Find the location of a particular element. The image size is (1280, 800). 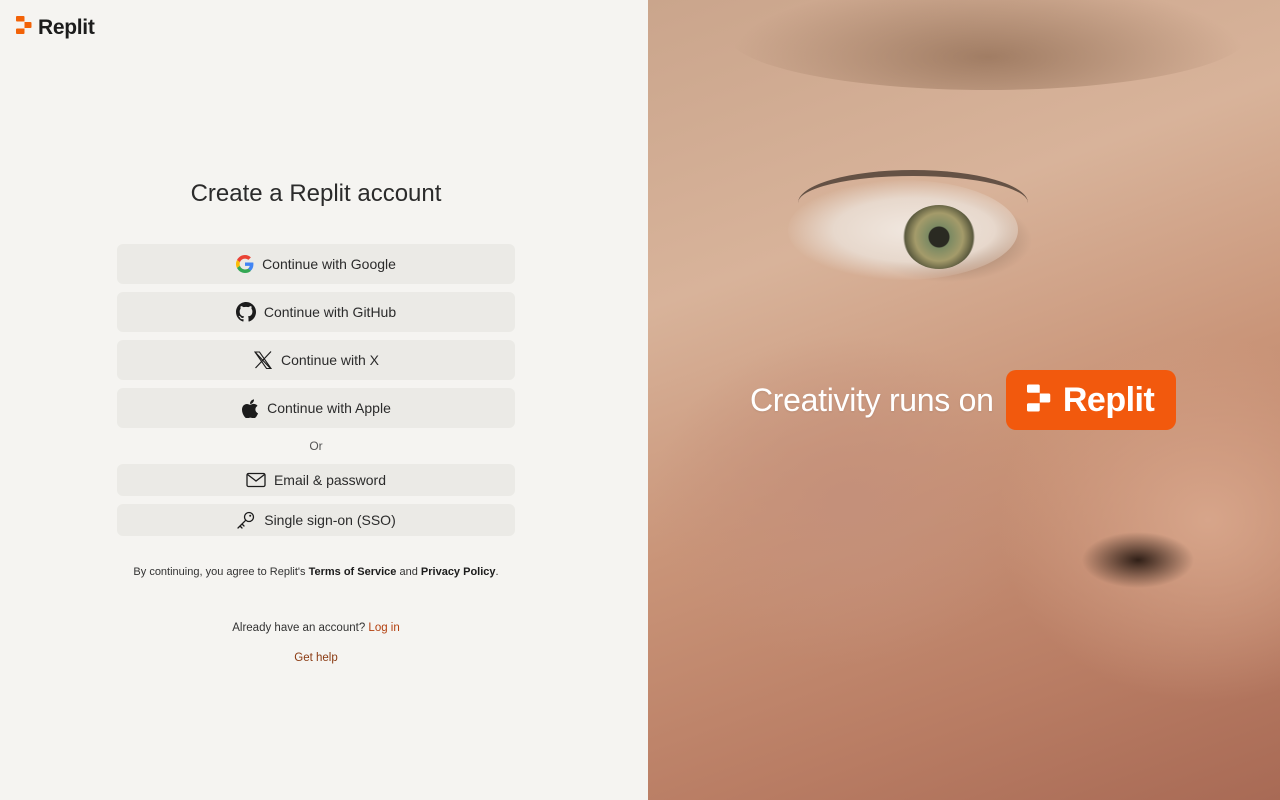

mail-icon is located at coordinates (256, 480).